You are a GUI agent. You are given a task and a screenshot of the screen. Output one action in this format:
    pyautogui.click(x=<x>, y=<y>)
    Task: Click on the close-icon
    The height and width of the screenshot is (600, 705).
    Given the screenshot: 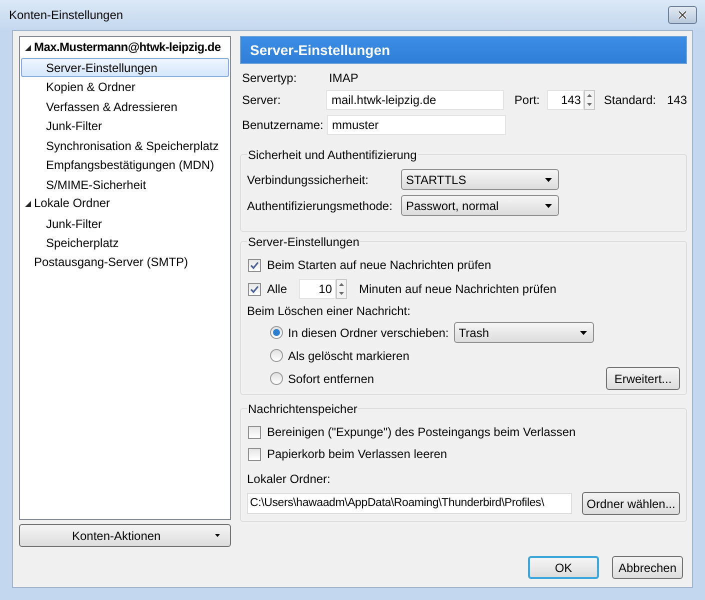 What is the action you would take?
    pyautogui.click(x=682, y=15)
    